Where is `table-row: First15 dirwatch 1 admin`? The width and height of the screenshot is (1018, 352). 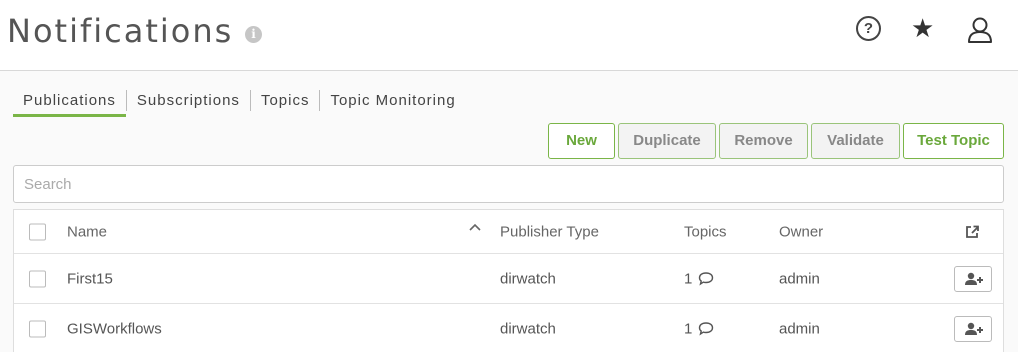 table-row: First15 dirwatch 1 admin is located at coordinates (508, 279).